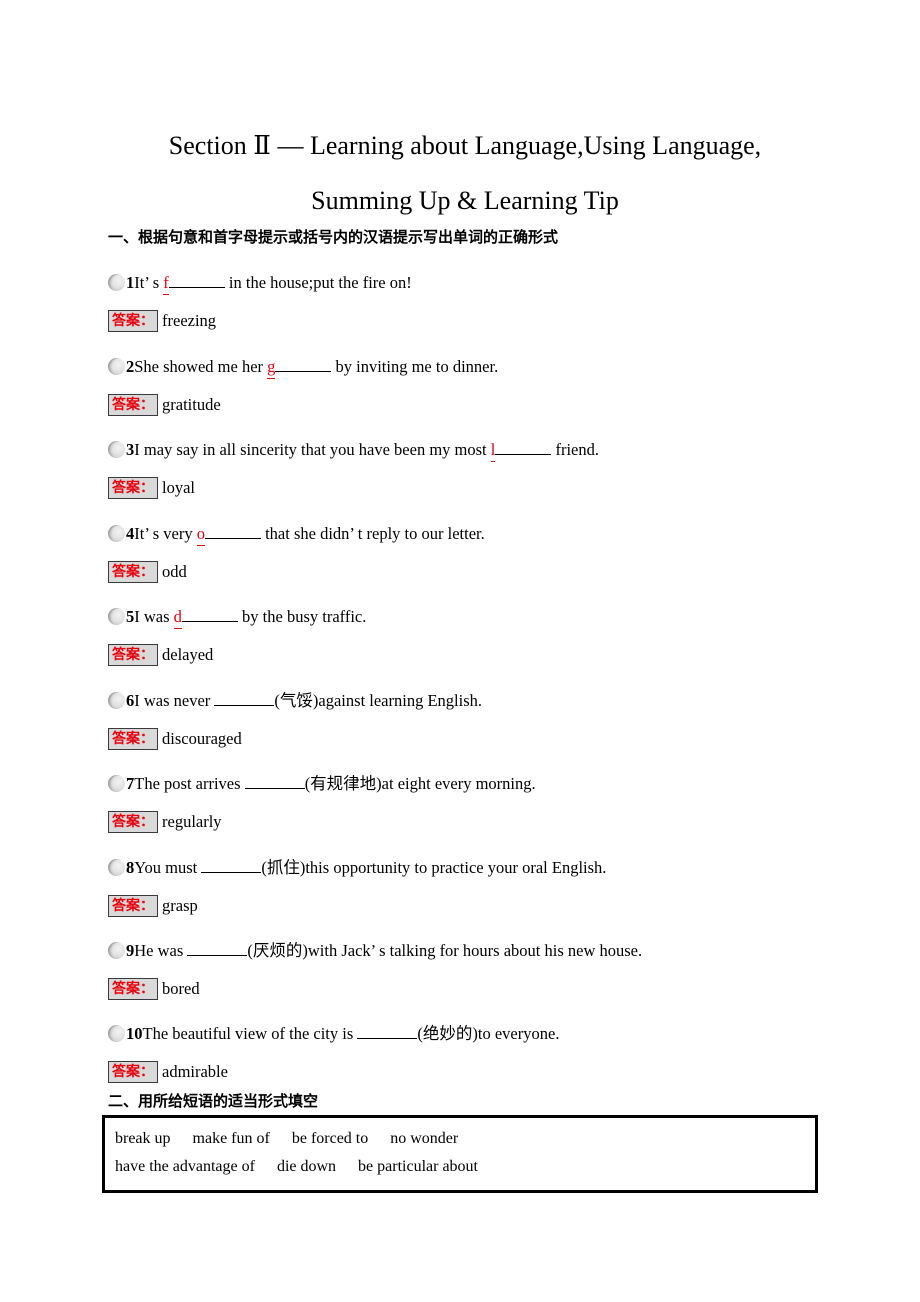 This screenshot has height=1302, width=920. I want to click on question-text-pre: I was never, so click(174, 700).